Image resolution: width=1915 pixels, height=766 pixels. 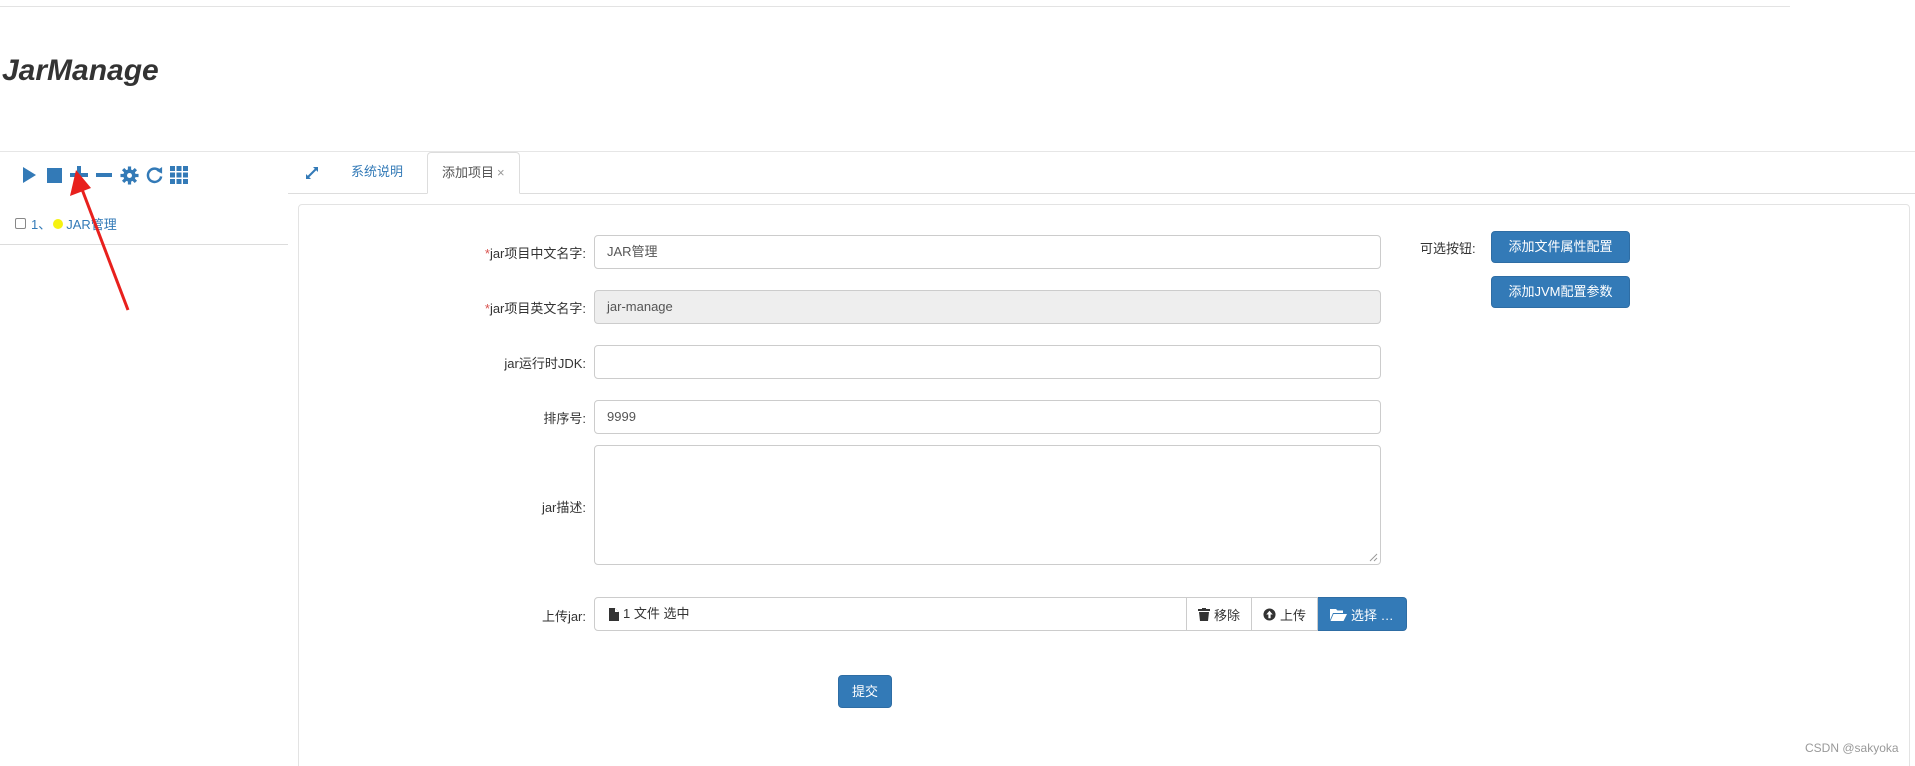 I want to click on app-title: JarManage, so click(x=80, y=70).